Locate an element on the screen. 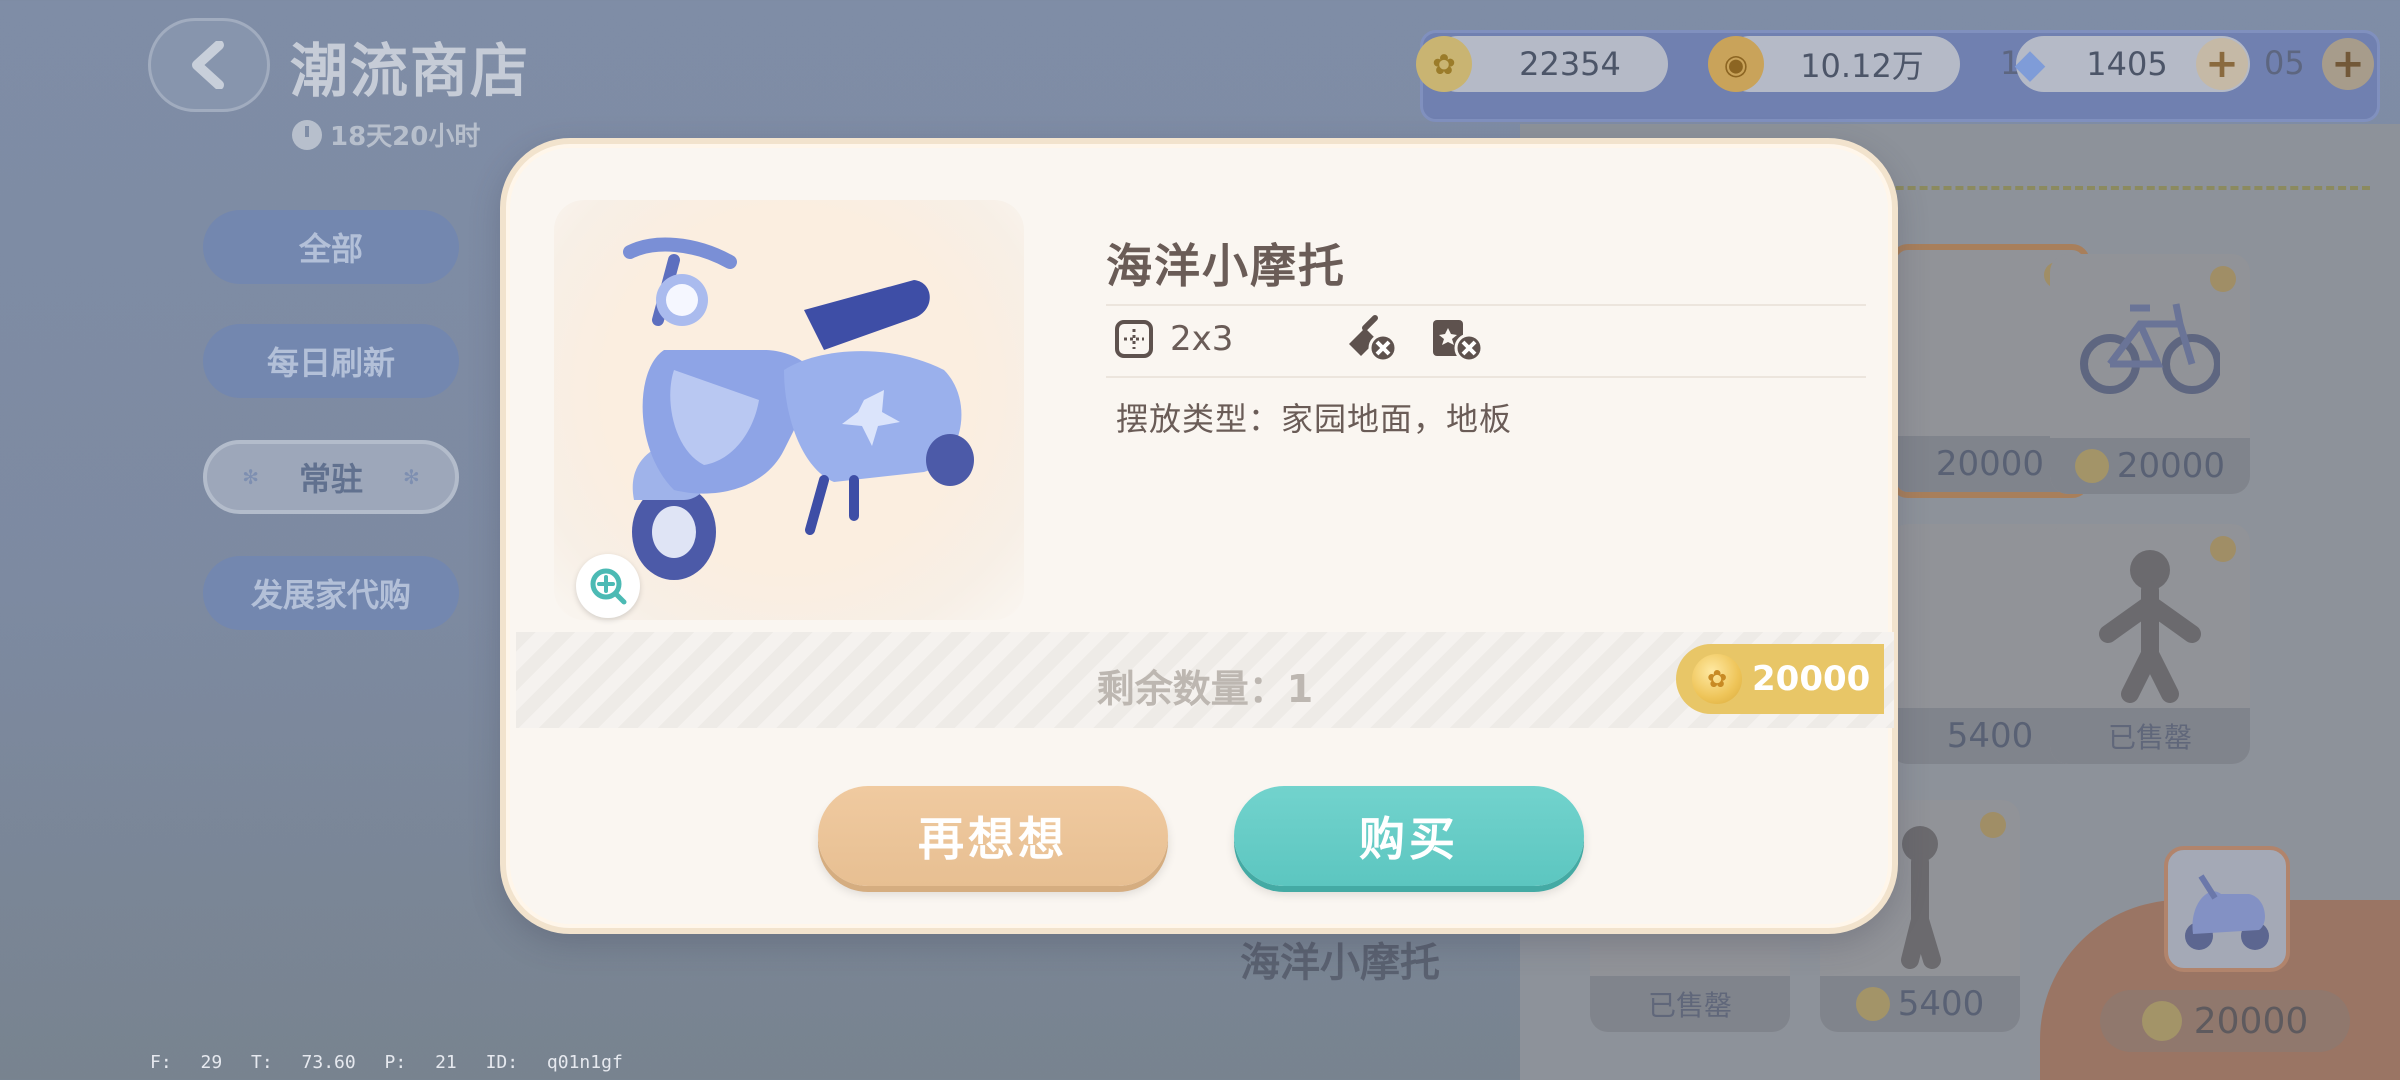 The width and height of the screenshot is (2400, 1080). item-size: 2x3 is located at coordinates (1202, 339).